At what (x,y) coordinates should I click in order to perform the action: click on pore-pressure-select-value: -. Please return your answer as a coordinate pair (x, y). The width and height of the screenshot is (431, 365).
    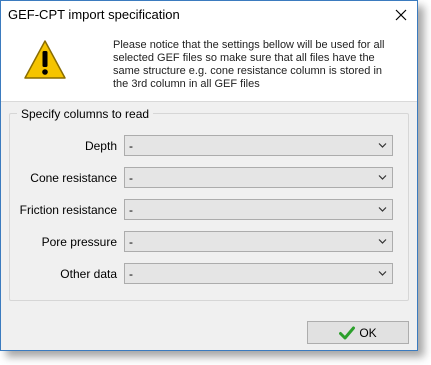
    Looking at the image, I should click on (131, 242).